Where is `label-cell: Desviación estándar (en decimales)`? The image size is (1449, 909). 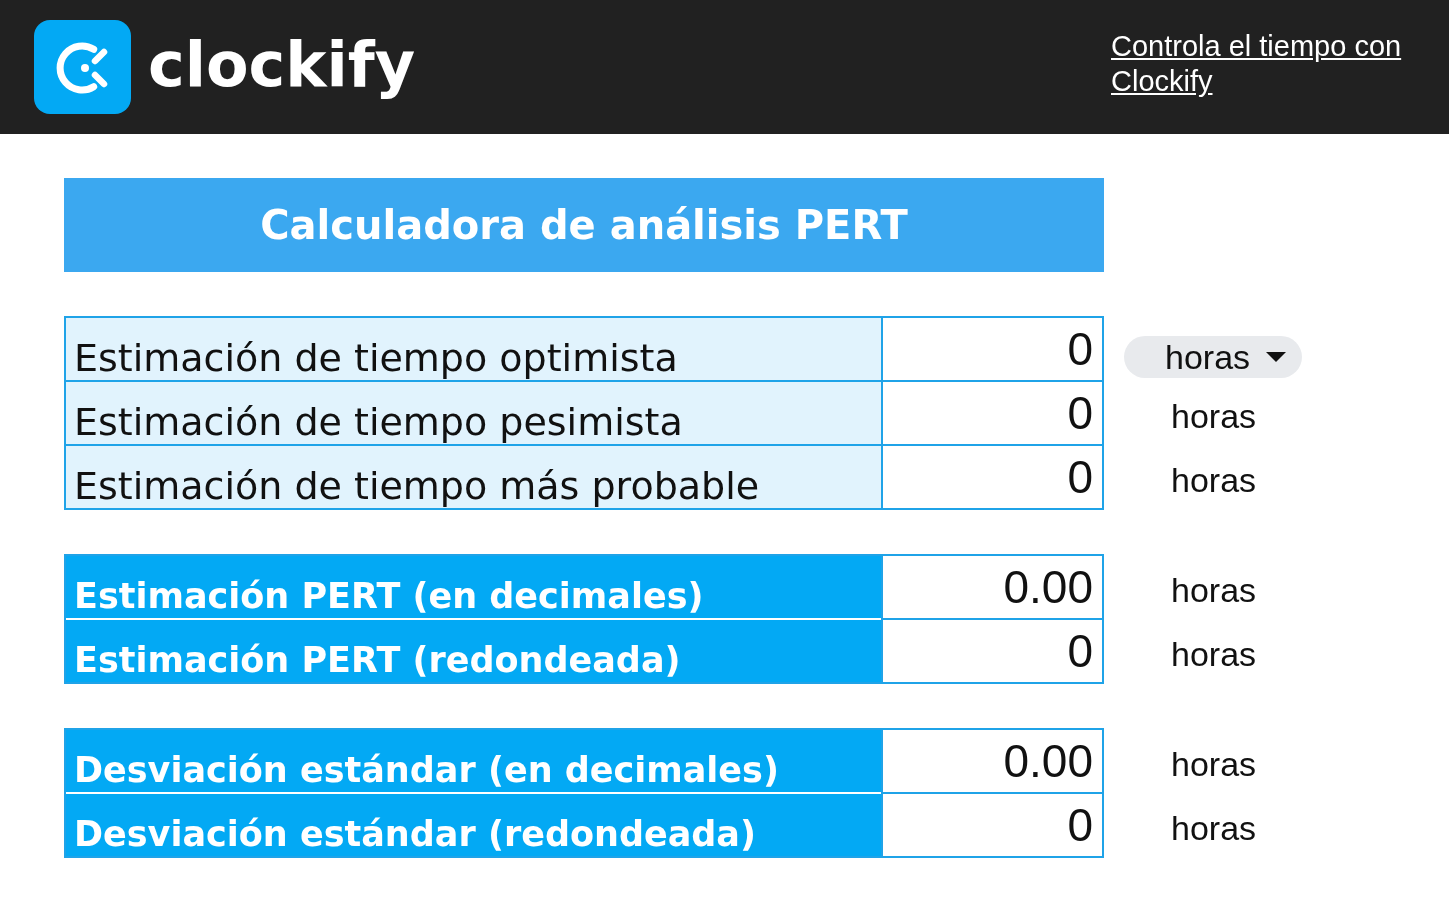 label-cell: Desviación estándar (en decimales) is located at coordinates (473, 762).